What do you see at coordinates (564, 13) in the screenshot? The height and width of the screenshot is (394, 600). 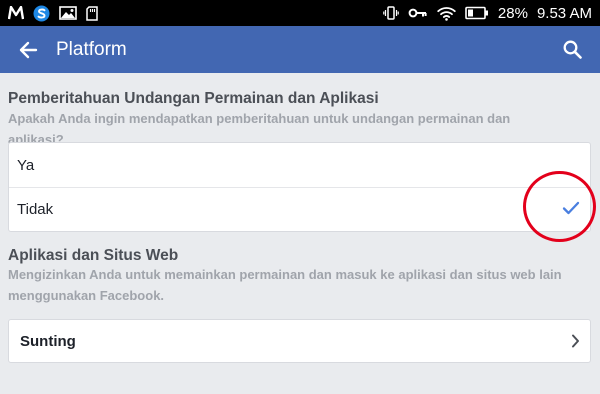 I see `clock: 9.53 AM` at bounding box center [564, 13].